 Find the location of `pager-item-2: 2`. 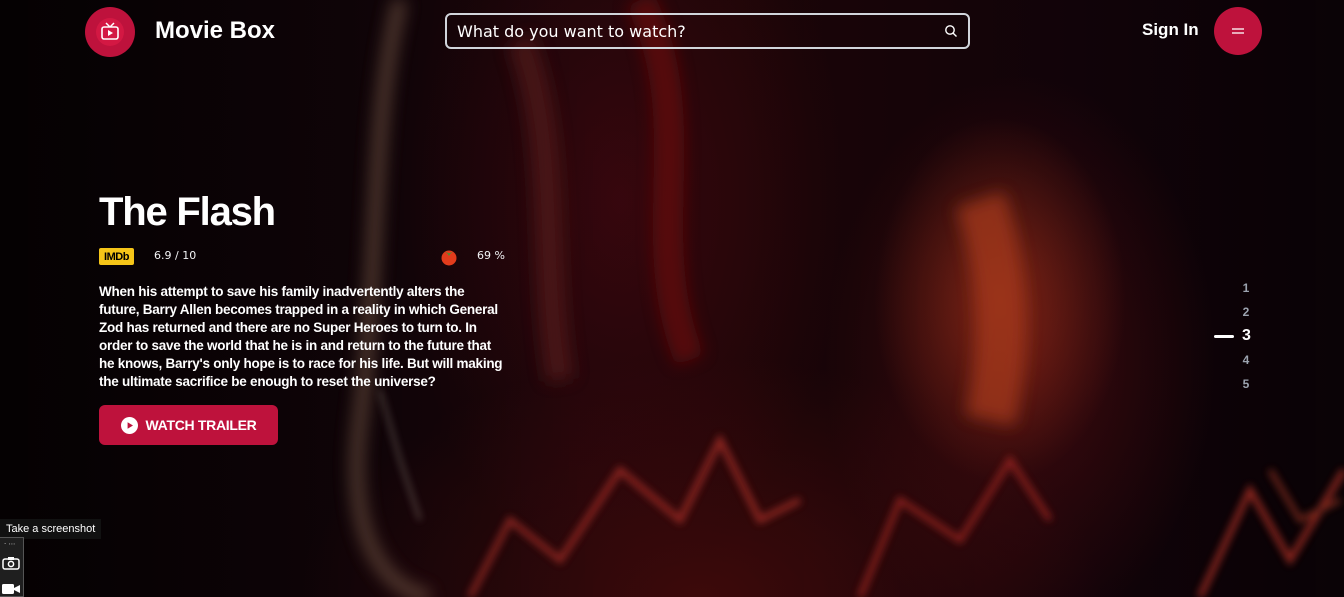

pager-item-2: 2 is located at coordinates (1225, 312).